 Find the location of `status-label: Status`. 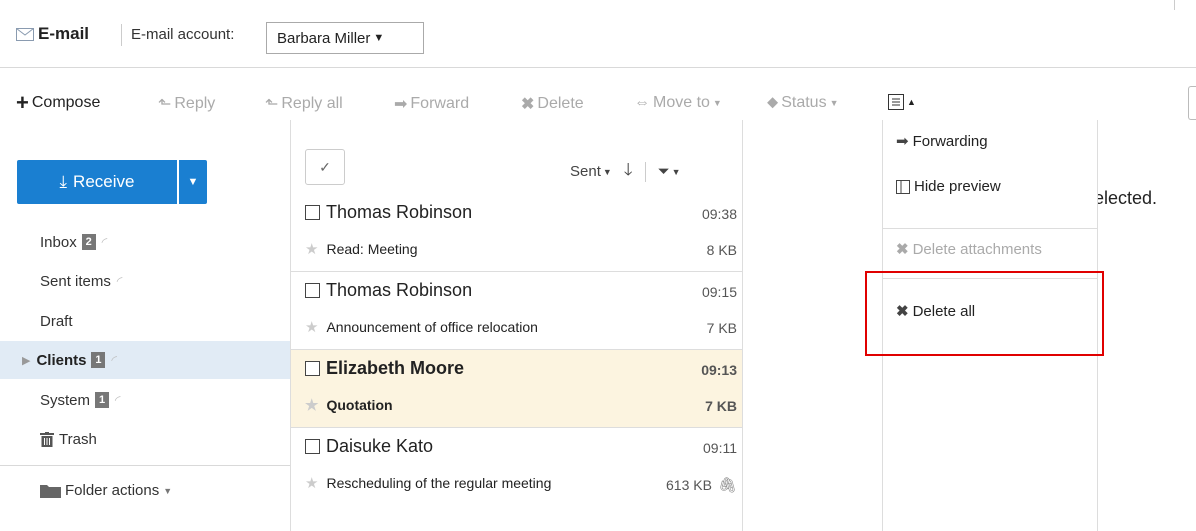

status-label: Status is located at coordinates (804, 102).